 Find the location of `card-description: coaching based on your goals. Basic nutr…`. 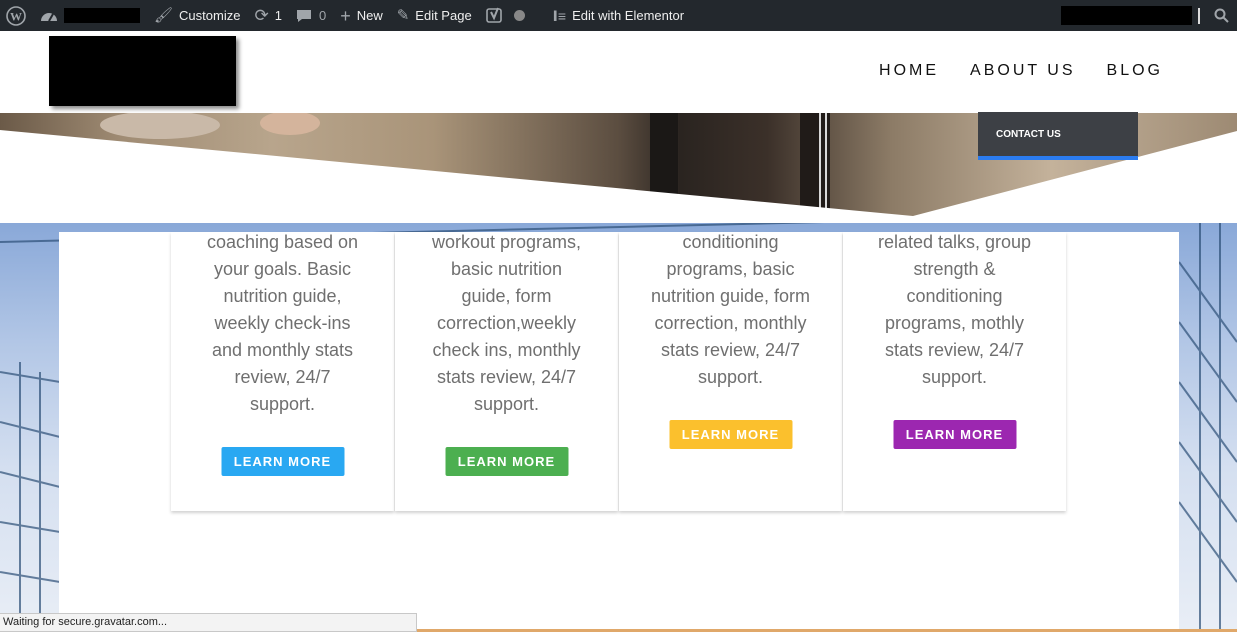

card-description: coaching based on your goals. Basic nutr… is located at coordinates (282, 323).